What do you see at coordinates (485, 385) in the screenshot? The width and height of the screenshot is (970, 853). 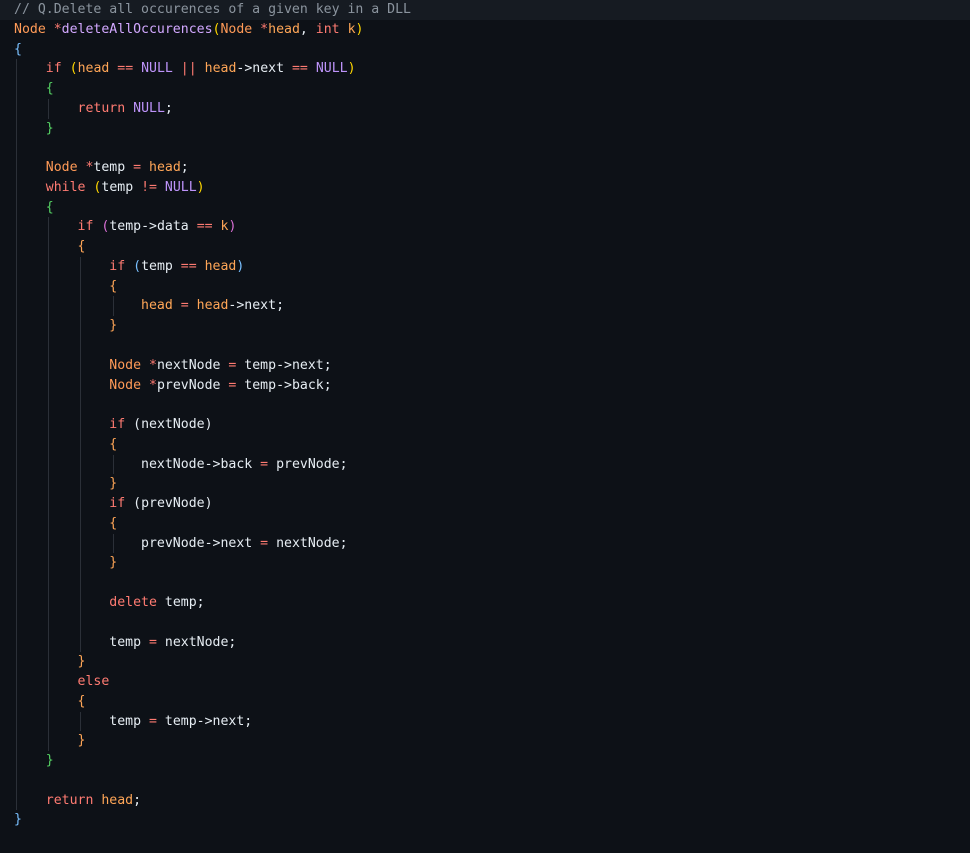 I see `code-line: Node *prevNode = temp->back;` at bounding box center [485, 385].